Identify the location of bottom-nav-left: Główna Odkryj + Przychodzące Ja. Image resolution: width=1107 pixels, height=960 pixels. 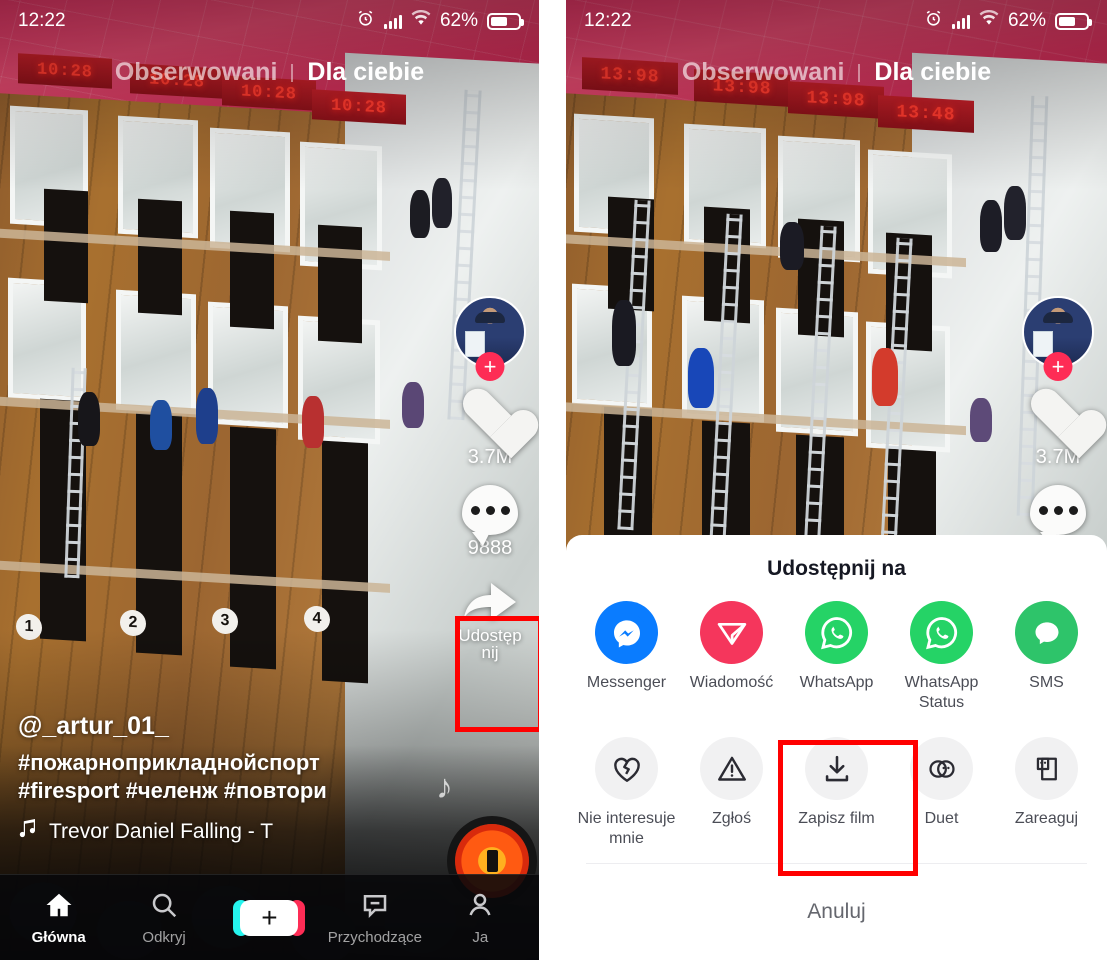
(269, 917).